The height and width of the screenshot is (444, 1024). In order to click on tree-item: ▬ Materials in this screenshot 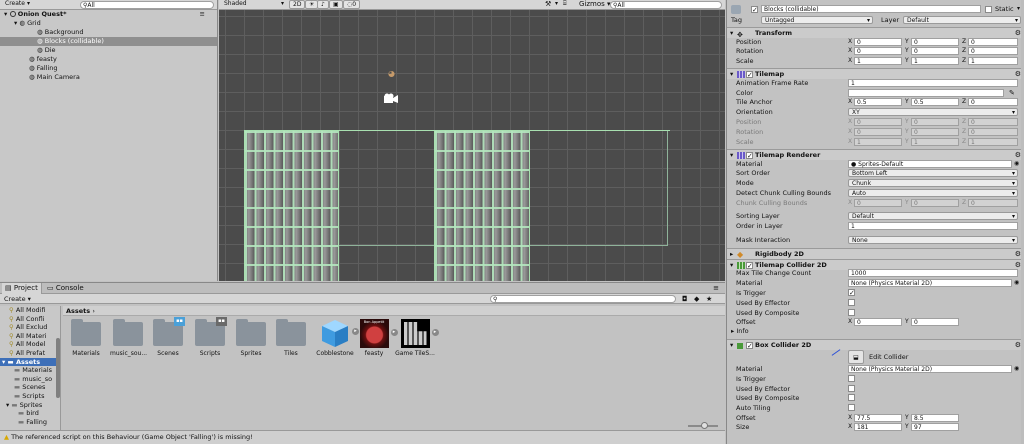, I will do `click(30, 370)`.